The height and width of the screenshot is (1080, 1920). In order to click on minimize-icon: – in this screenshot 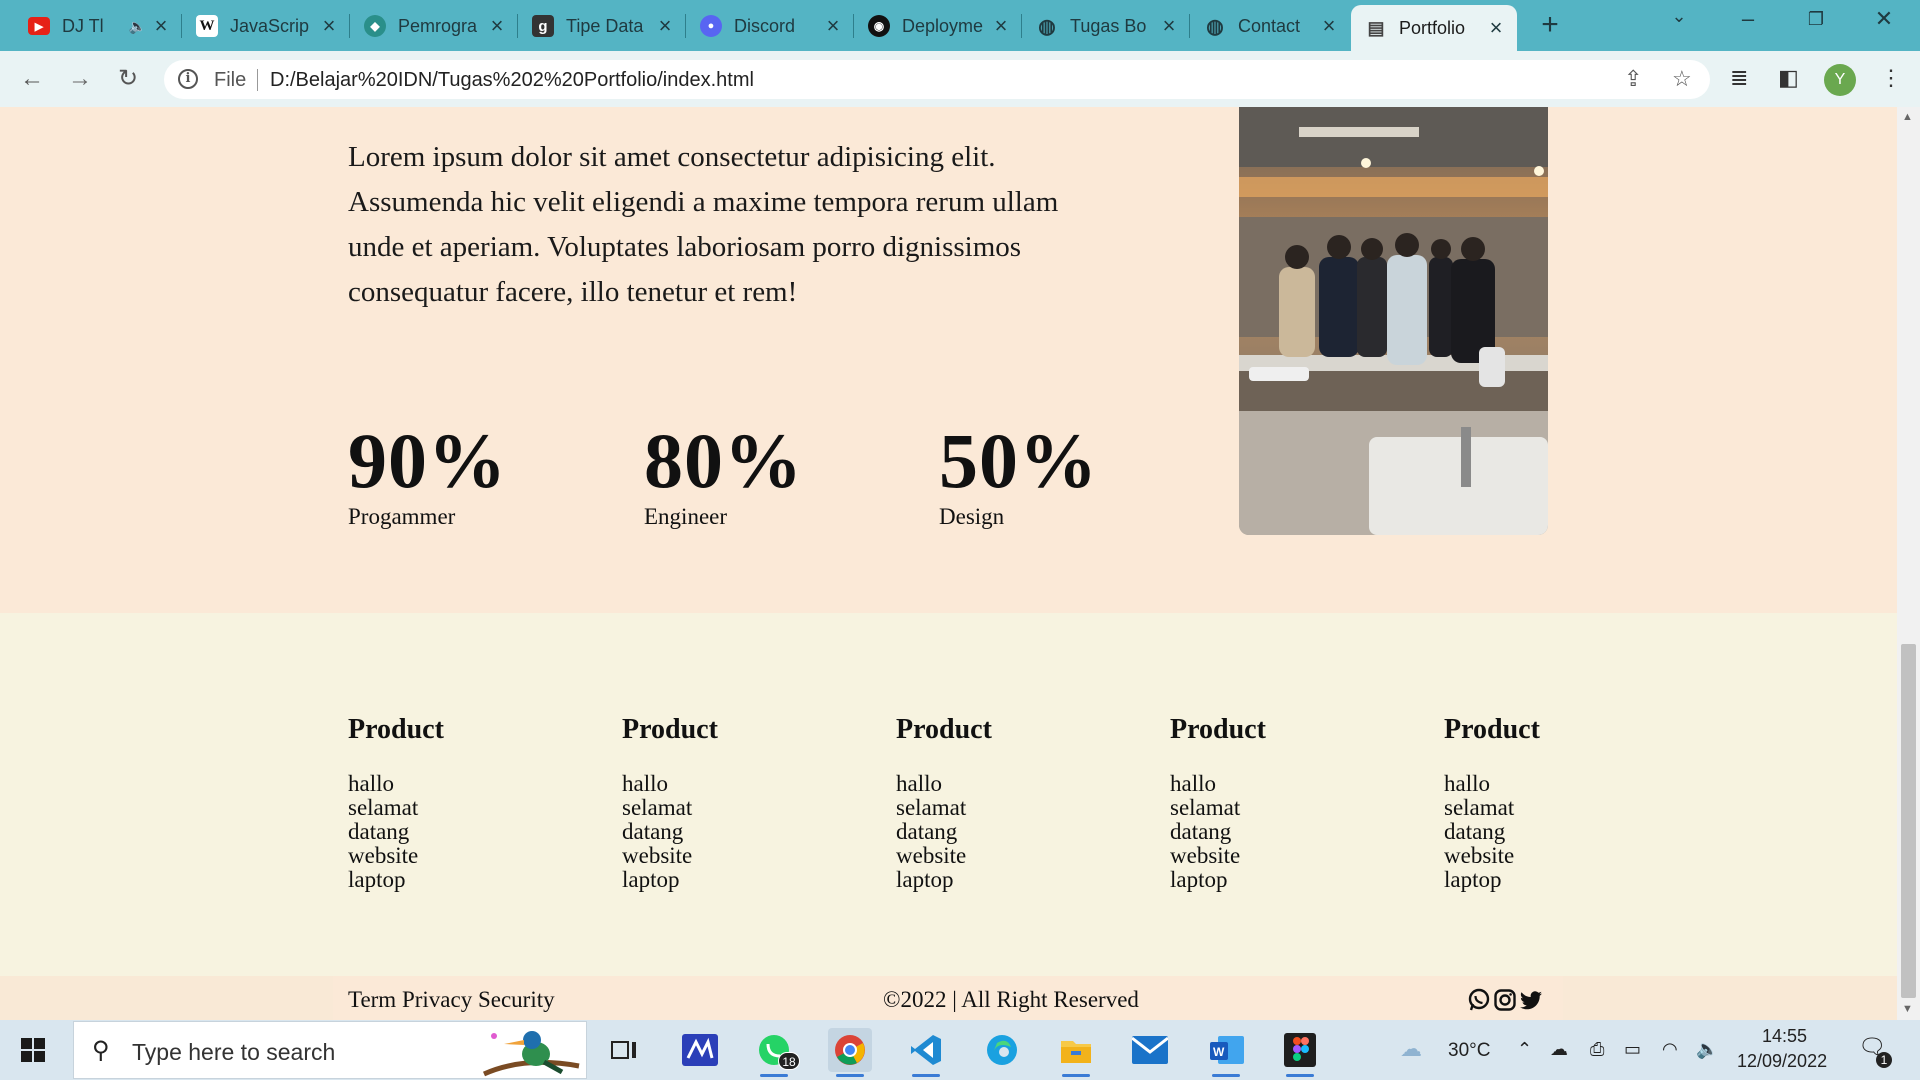, I will do `click(1748, 19)`.